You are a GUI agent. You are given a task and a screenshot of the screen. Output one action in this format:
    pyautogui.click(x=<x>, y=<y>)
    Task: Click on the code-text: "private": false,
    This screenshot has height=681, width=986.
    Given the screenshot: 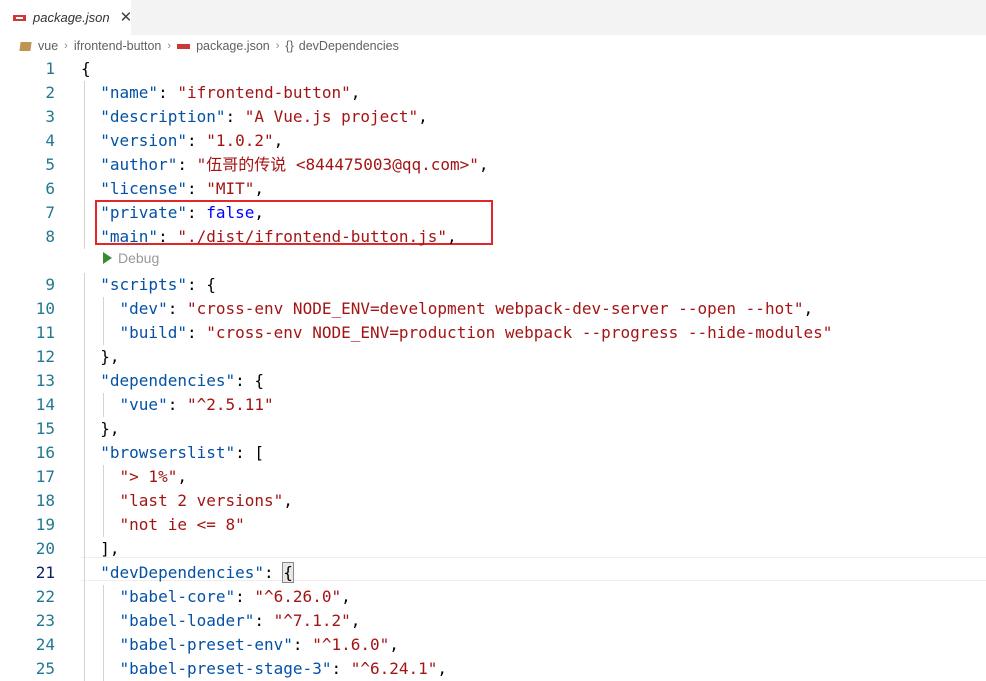 What is the action you would take?
    pyautogui.click(x=182, y=212)
    